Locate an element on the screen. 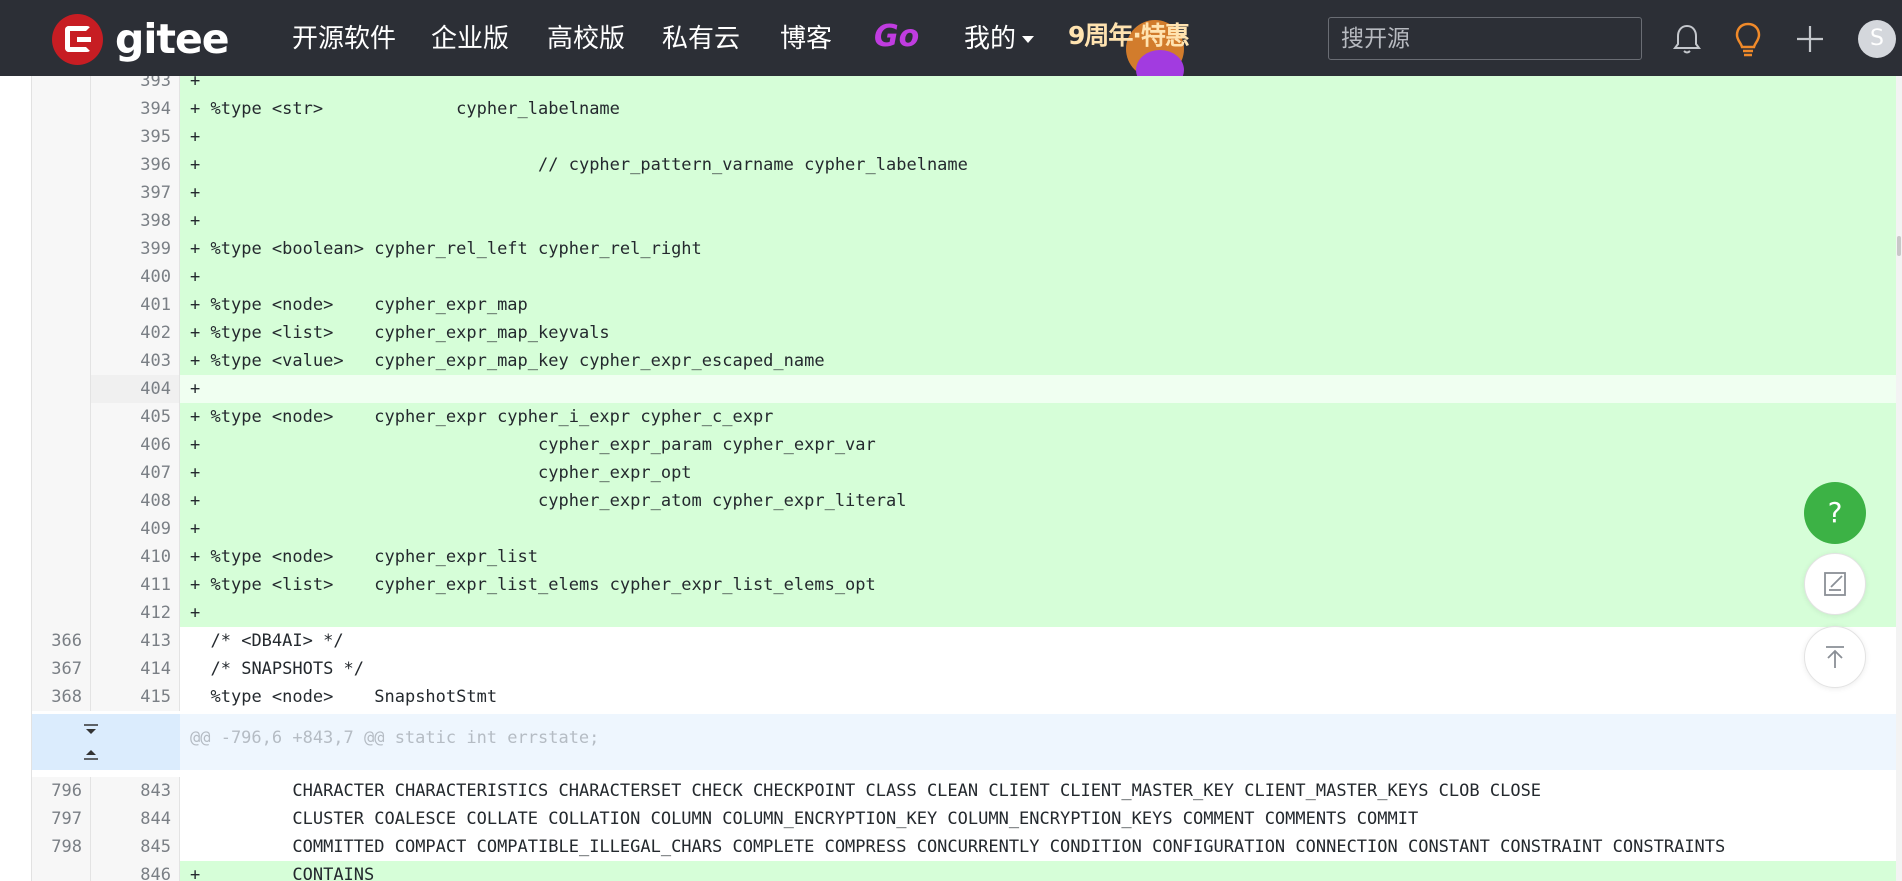 The image size is (1902, 881). new-line-number: 843 is located at coordinates (135, 791).